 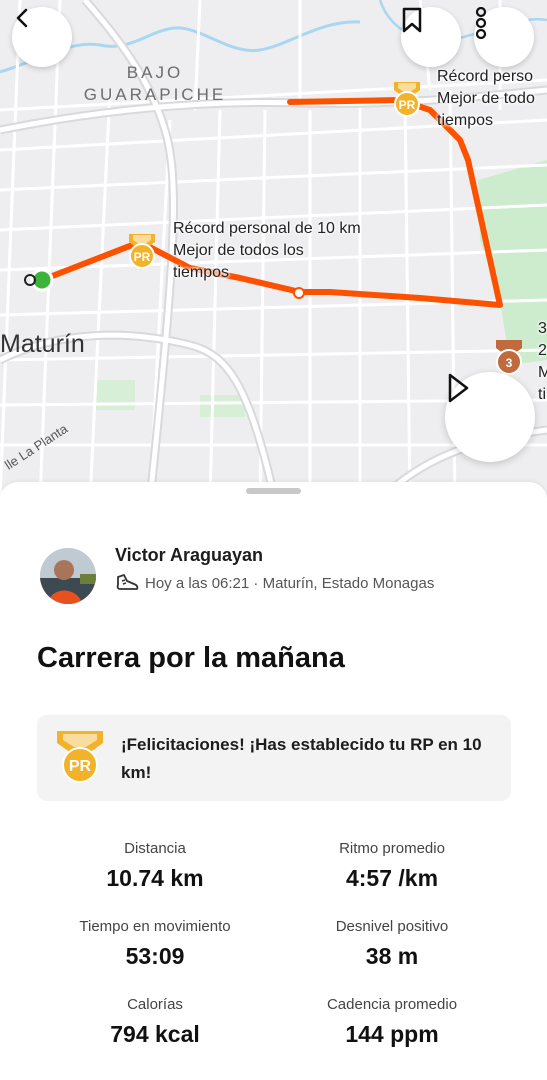 I want to click on more-vertical-icon, so click(x=481, y=23).